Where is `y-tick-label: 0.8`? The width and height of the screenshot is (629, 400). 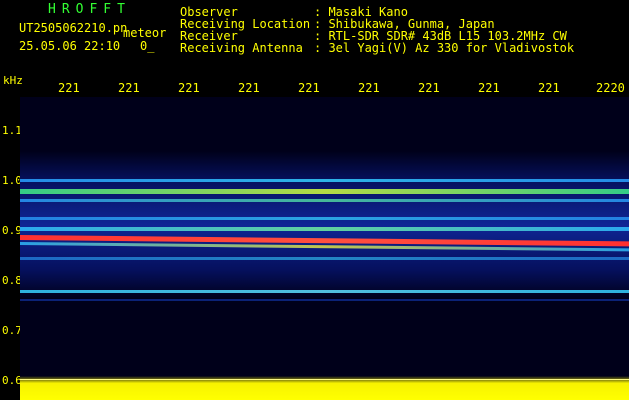
y-tick-label: 0.8 is located at coordinates (12, 280).